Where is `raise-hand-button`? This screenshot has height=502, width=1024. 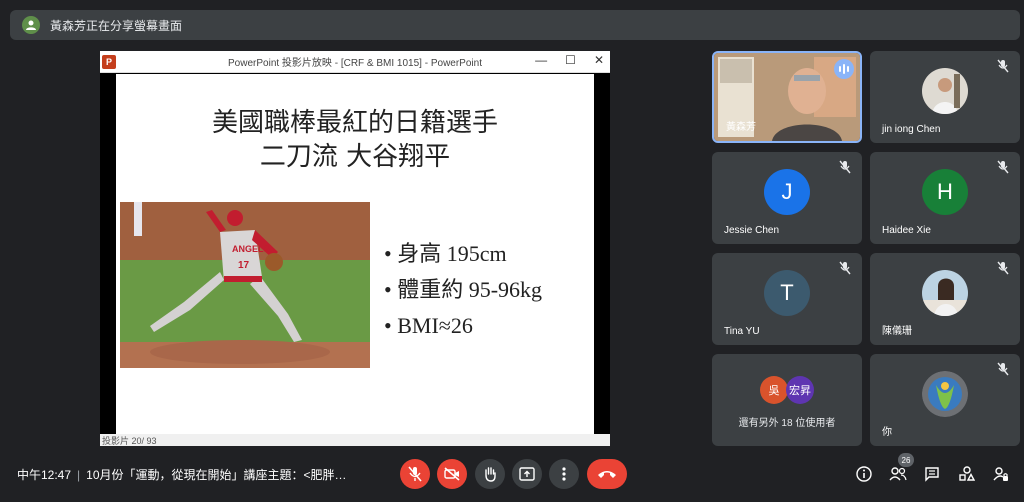 raise-hand-button is located at coordinates (490, 474).